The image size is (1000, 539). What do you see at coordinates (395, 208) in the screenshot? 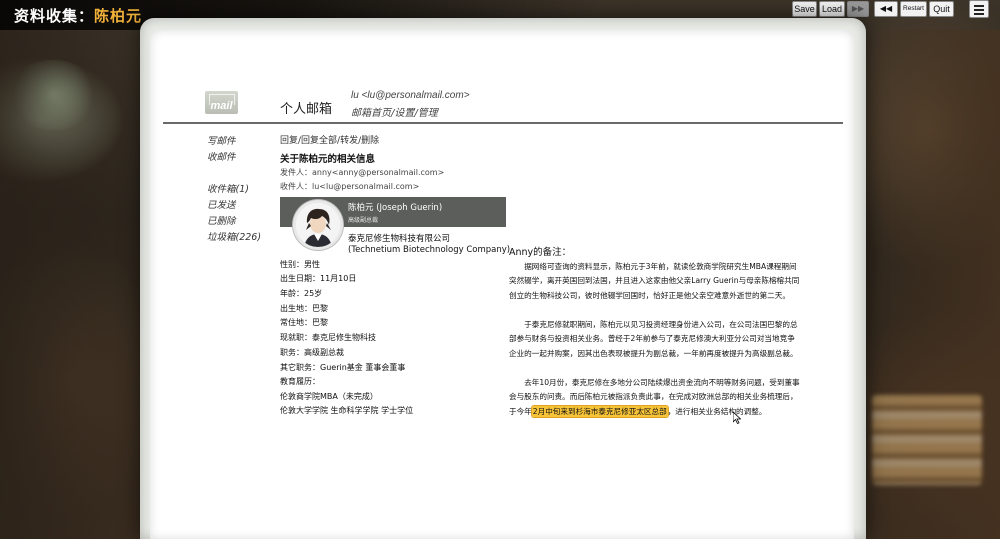
I see `profile-name: 陈柏元 (Joseph Guerin)` at bounding box center [395, 208].